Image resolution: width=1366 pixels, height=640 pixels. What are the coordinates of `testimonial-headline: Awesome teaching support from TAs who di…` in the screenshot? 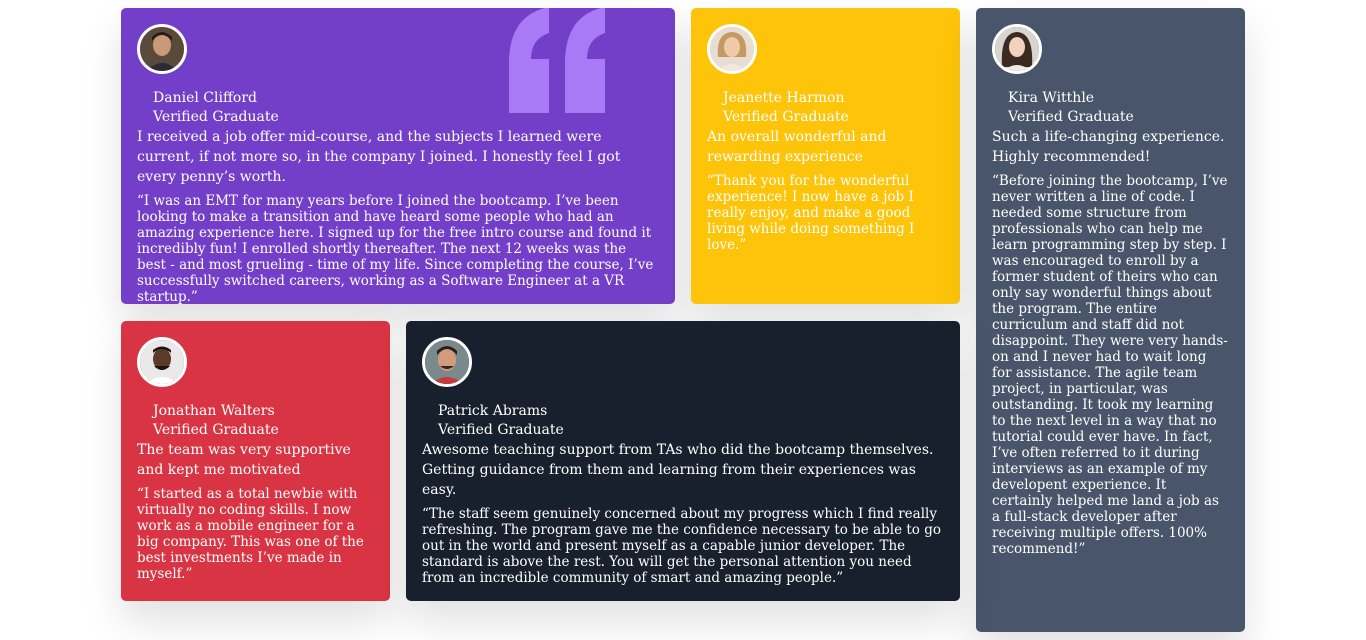 It's located at (678, 470).